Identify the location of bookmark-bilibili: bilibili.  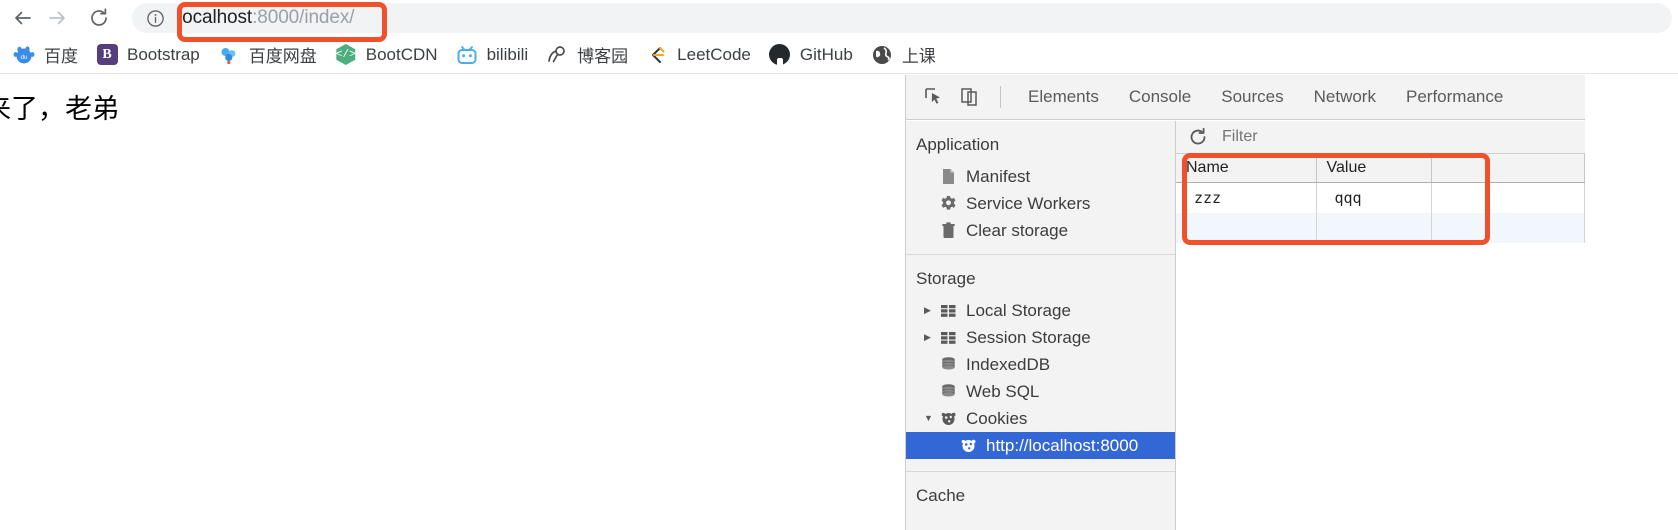
(492, 55).